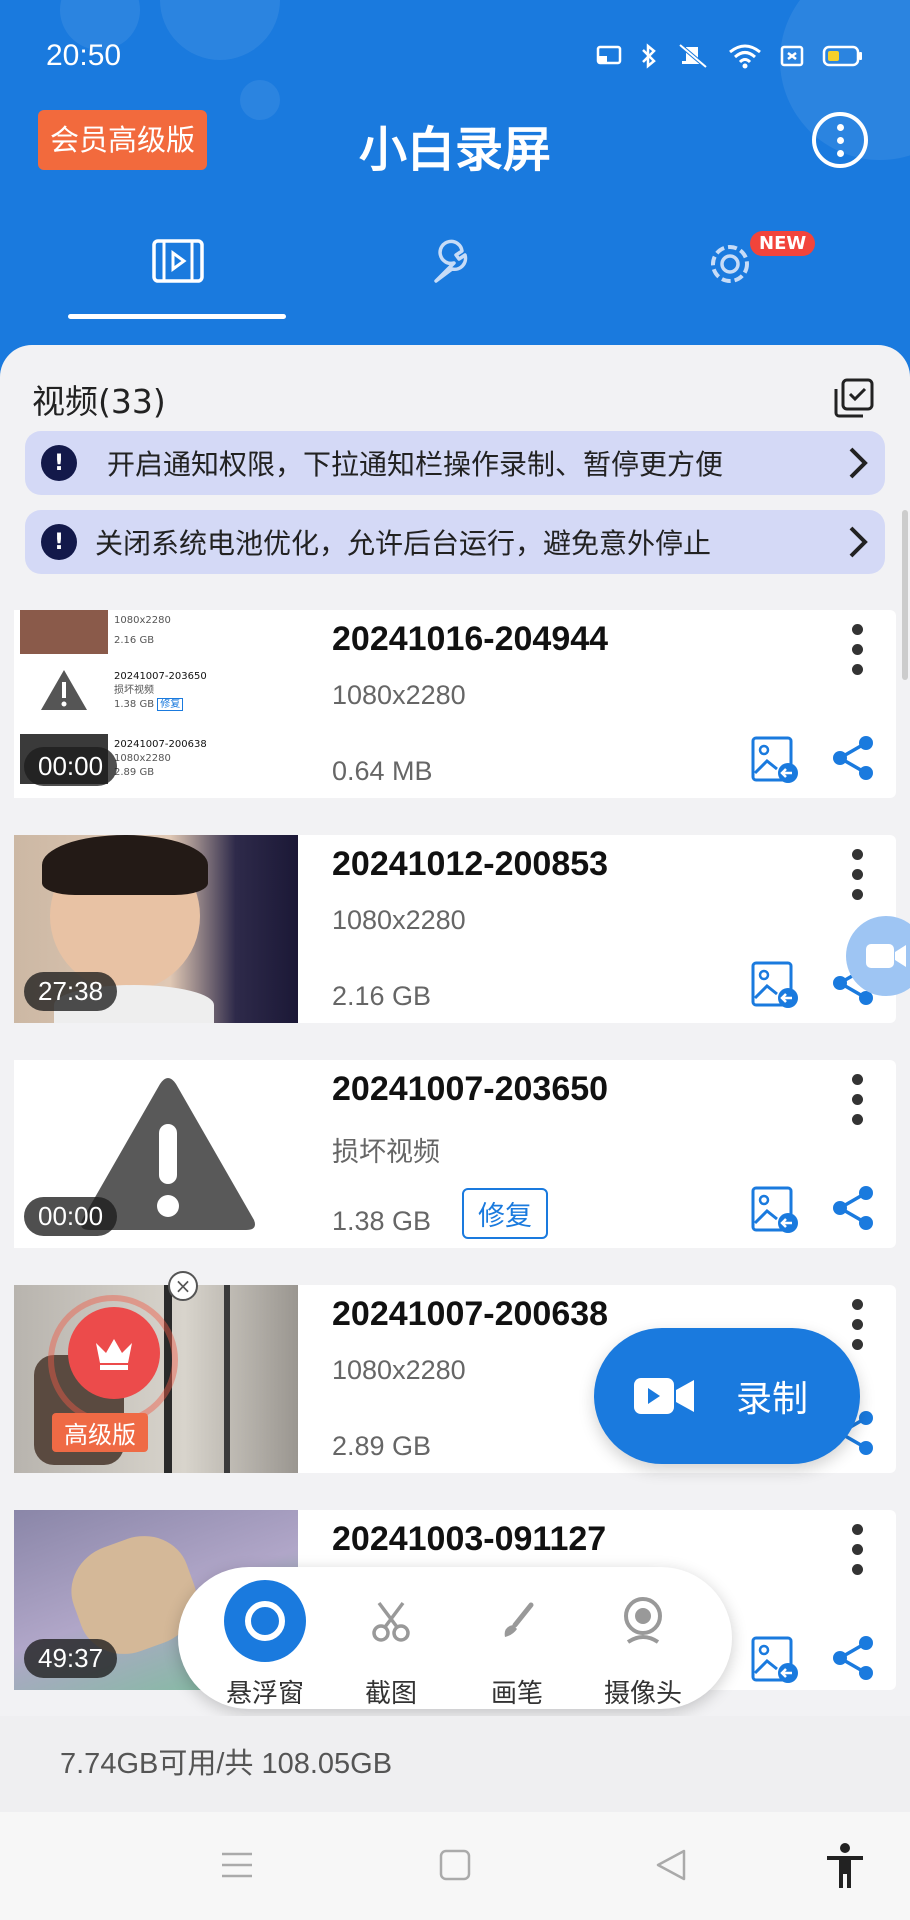 This screenshot has width=910, height=1920. What do you see at coordinates (71, 1658) in the screenshot?
I see `duration-label: 49:37` at bounding box center [71, 1658].